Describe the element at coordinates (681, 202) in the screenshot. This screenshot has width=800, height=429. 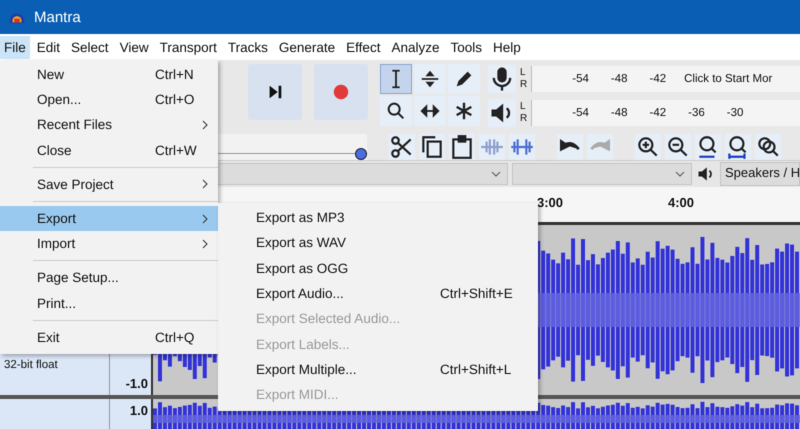
I see `time-label: 4:00` at that location.